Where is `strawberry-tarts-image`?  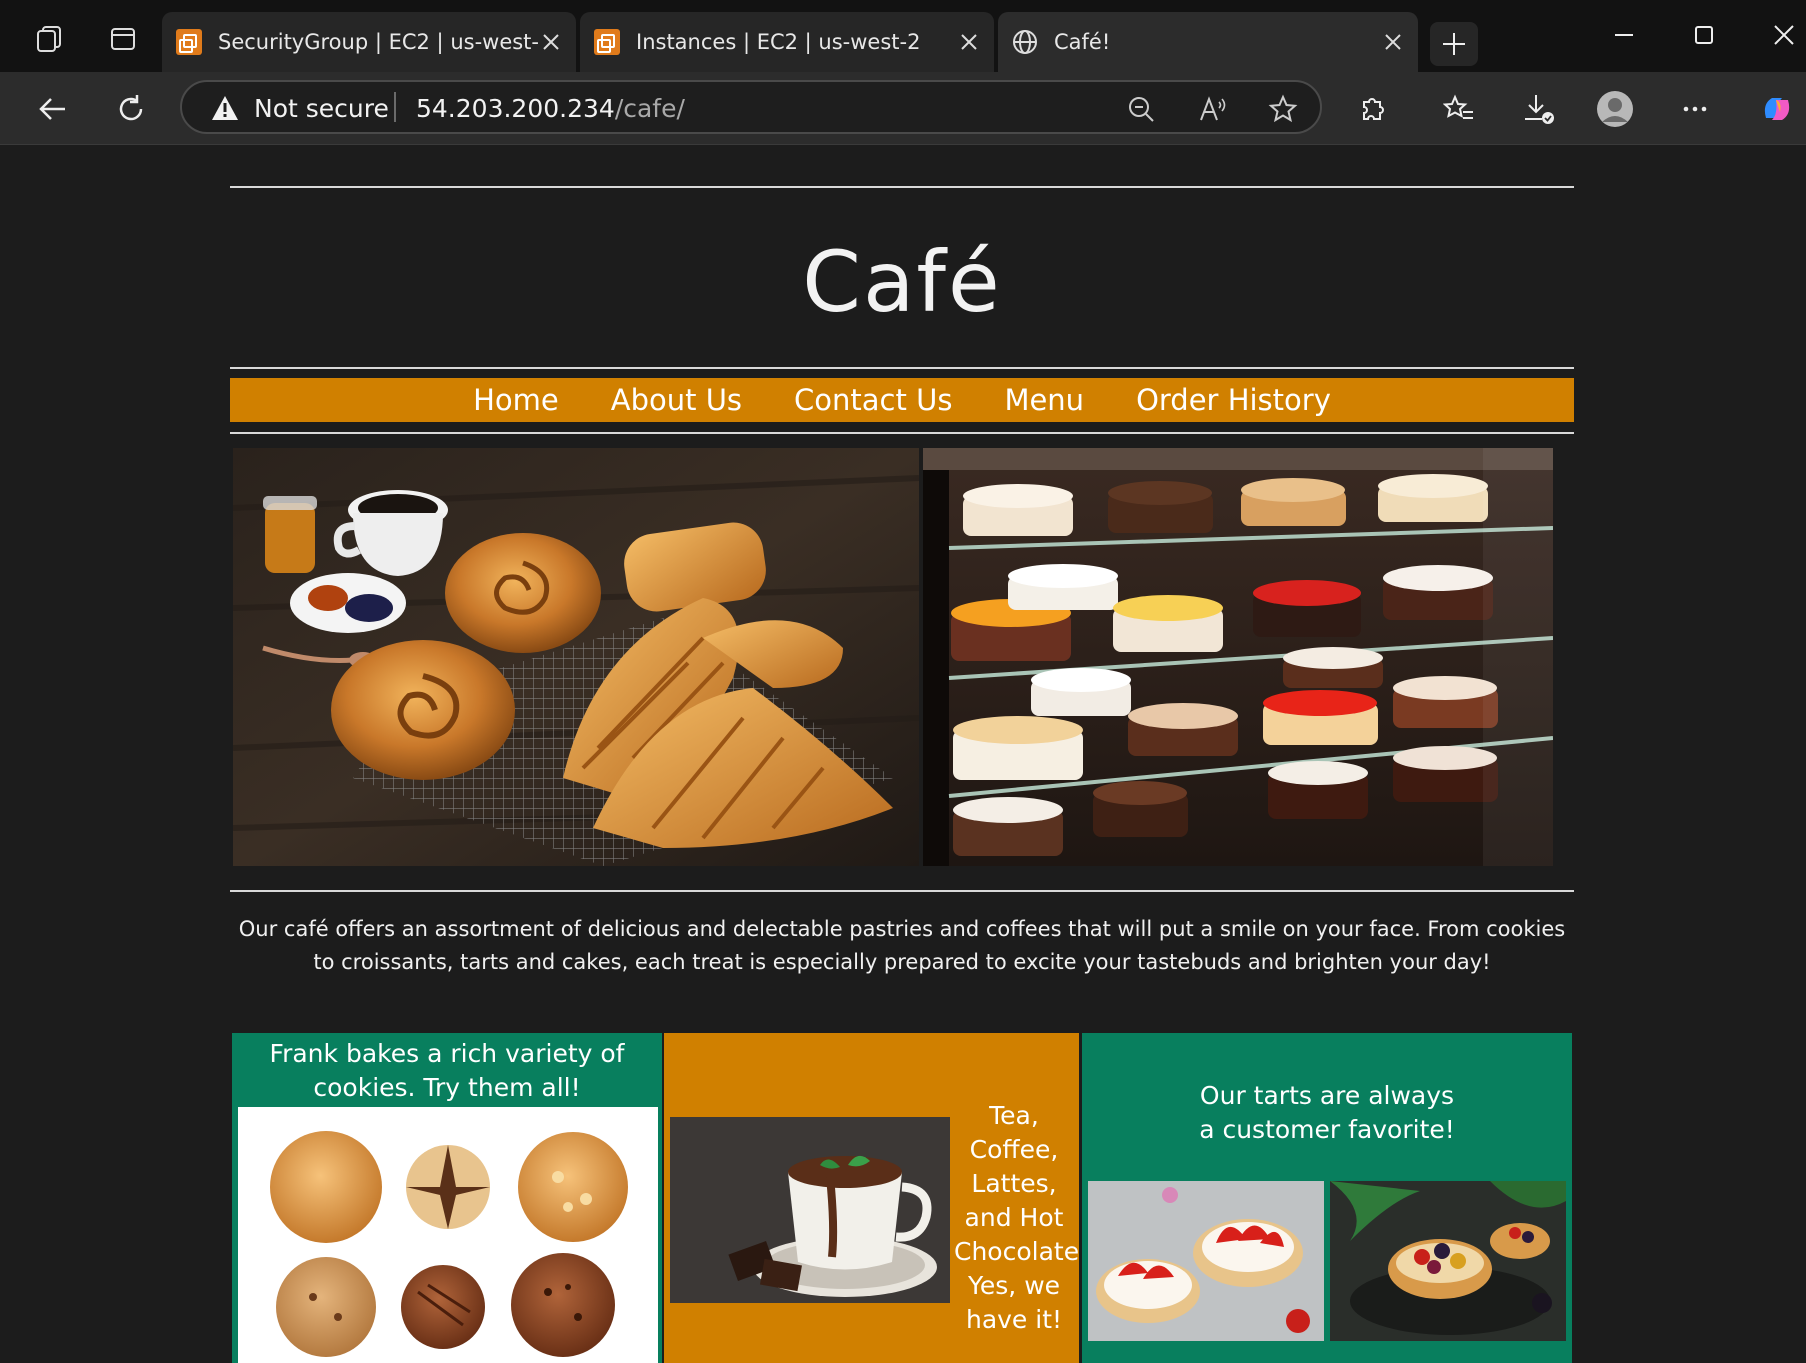 strawberry-tarts-image is located at coordinates (1206, 1261).